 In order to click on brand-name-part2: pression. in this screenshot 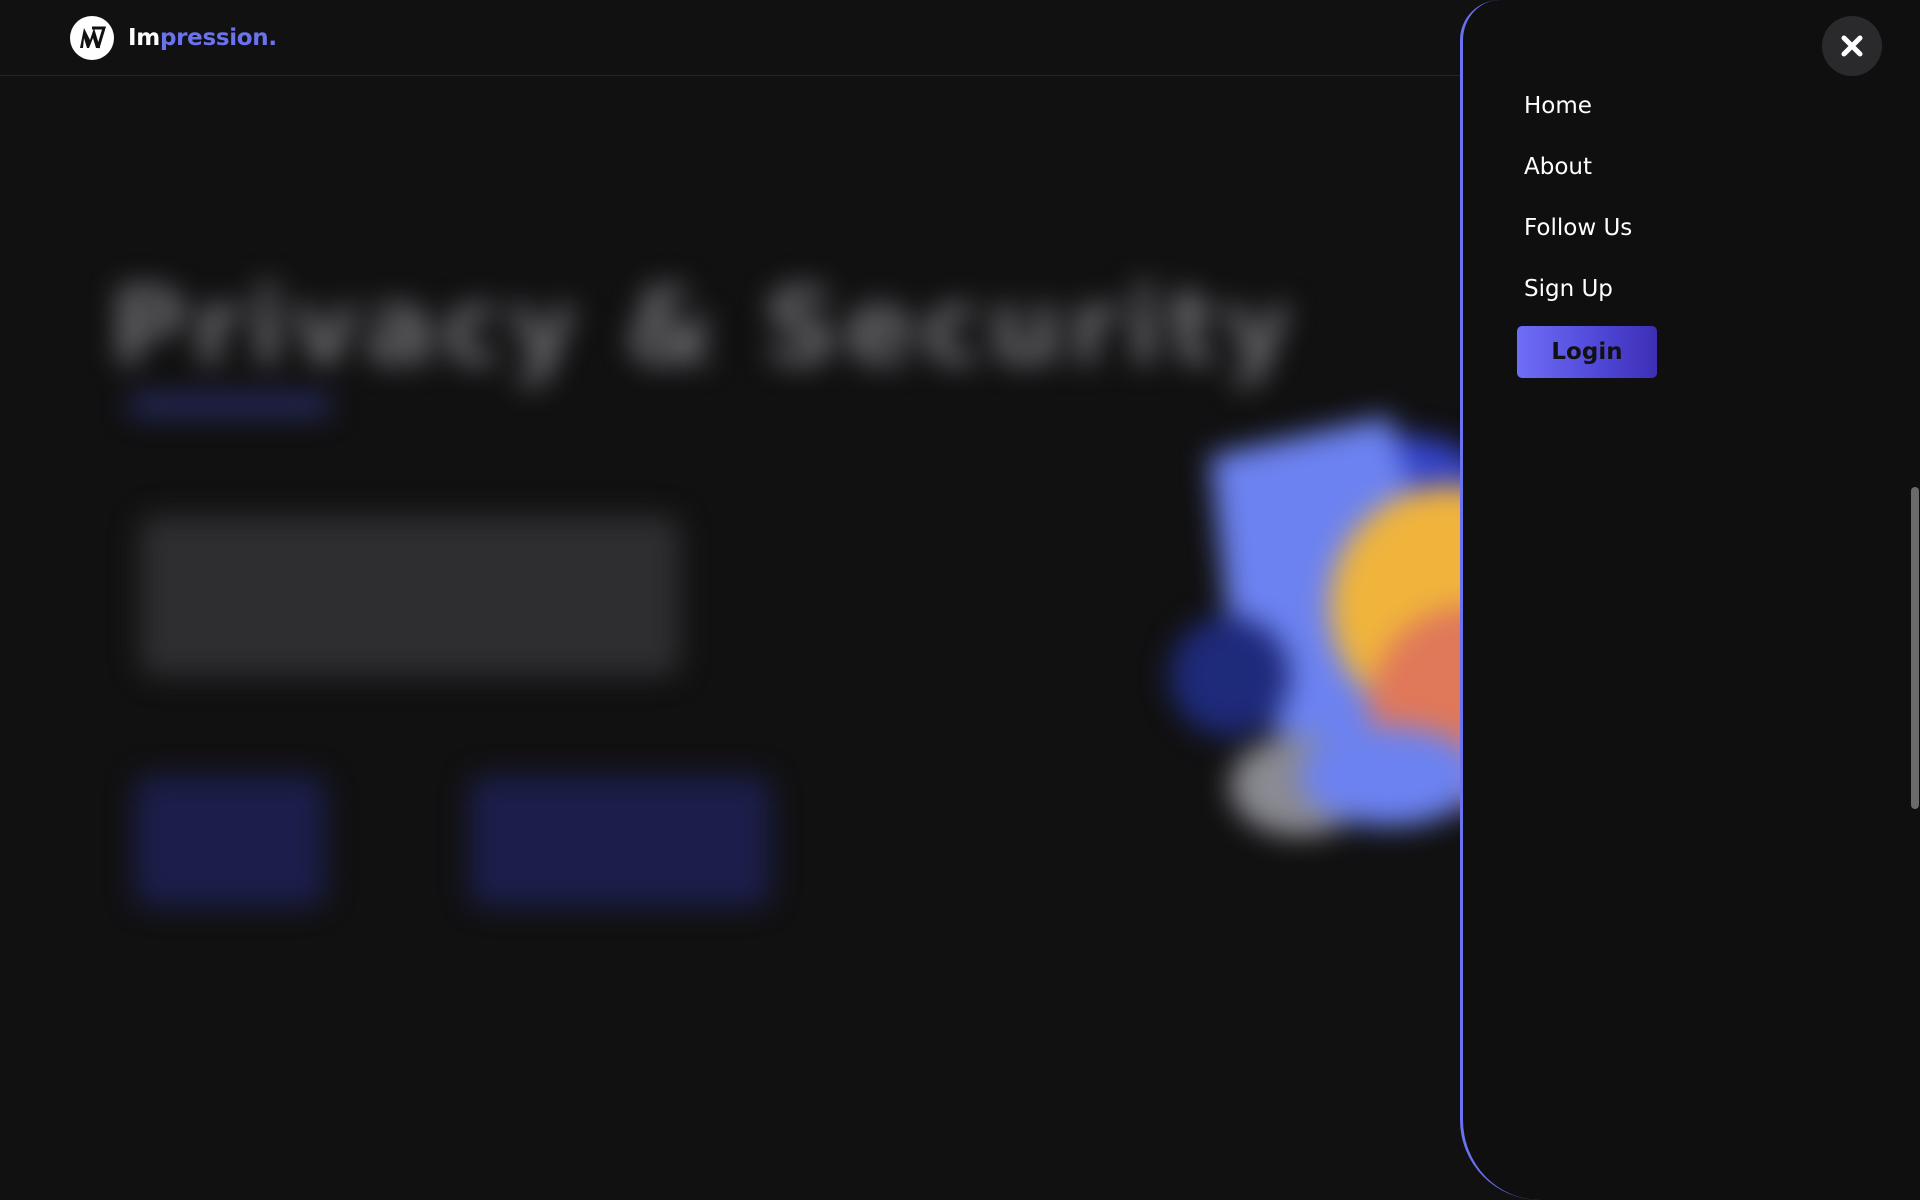, I will do `click(218, 38)`.